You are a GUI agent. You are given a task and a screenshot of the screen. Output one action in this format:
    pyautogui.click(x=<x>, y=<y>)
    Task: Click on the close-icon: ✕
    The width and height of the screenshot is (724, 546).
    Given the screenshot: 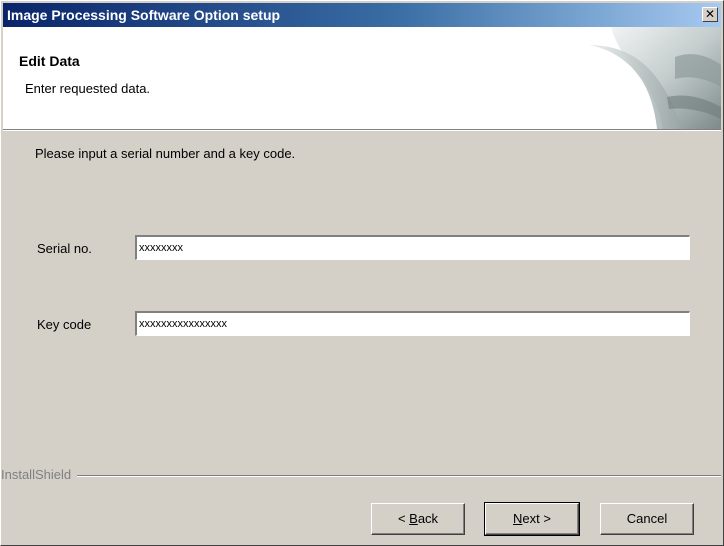 What is the action you would take?
    pyautogui.click(x=710, y=14)
    